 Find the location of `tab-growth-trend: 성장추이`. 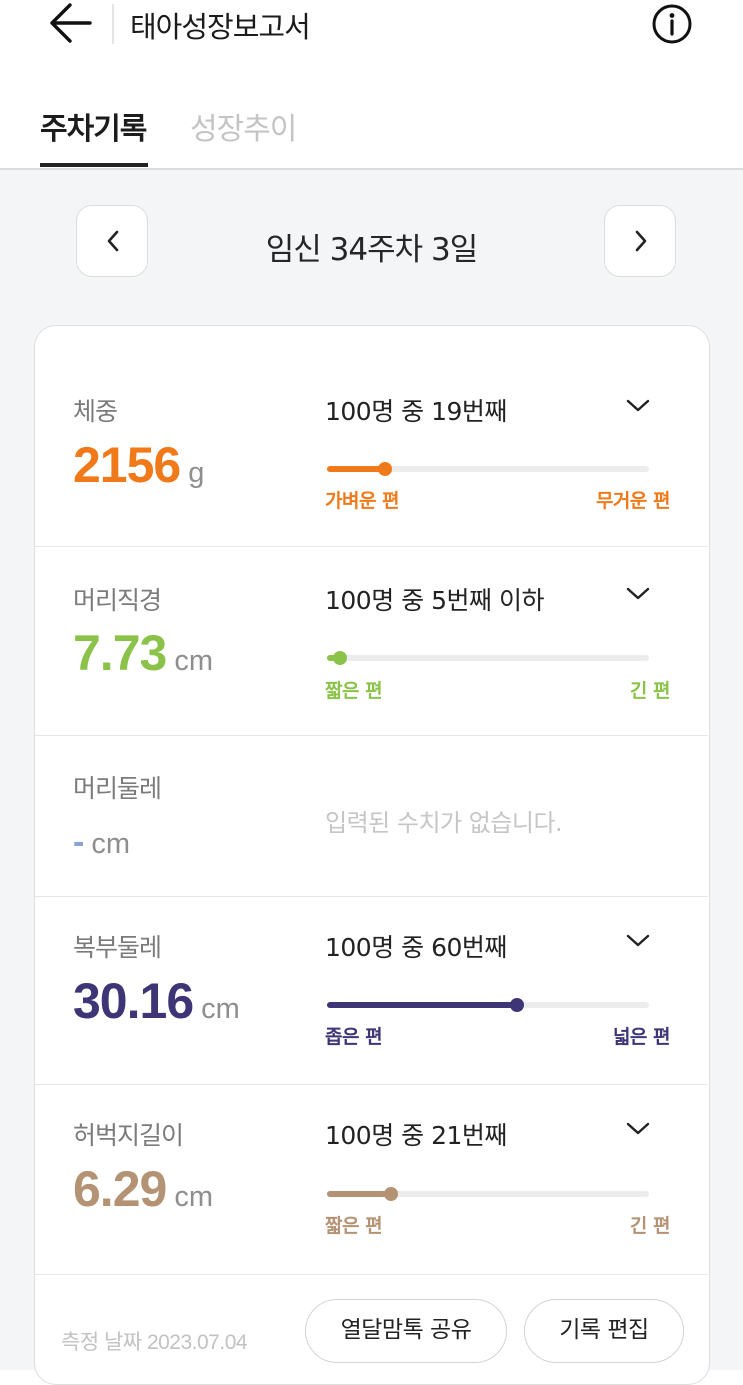

tab-growth-trend: 성장추이 is located at coordinates (243, 126).